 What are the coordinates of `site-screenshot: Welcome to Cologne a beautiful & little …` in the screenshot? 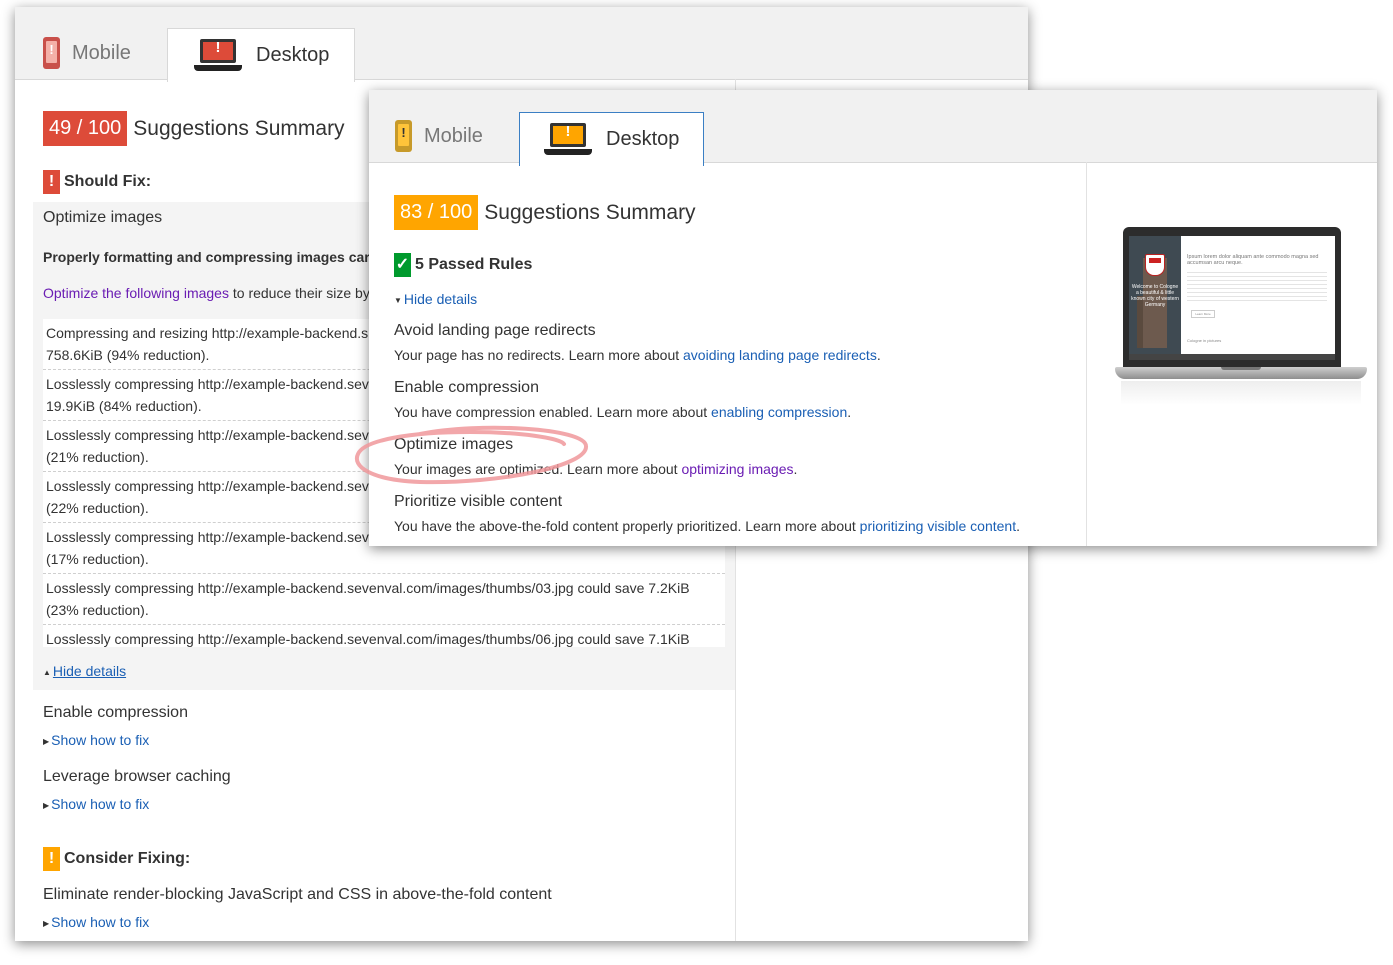 It's located at (1232, 298).